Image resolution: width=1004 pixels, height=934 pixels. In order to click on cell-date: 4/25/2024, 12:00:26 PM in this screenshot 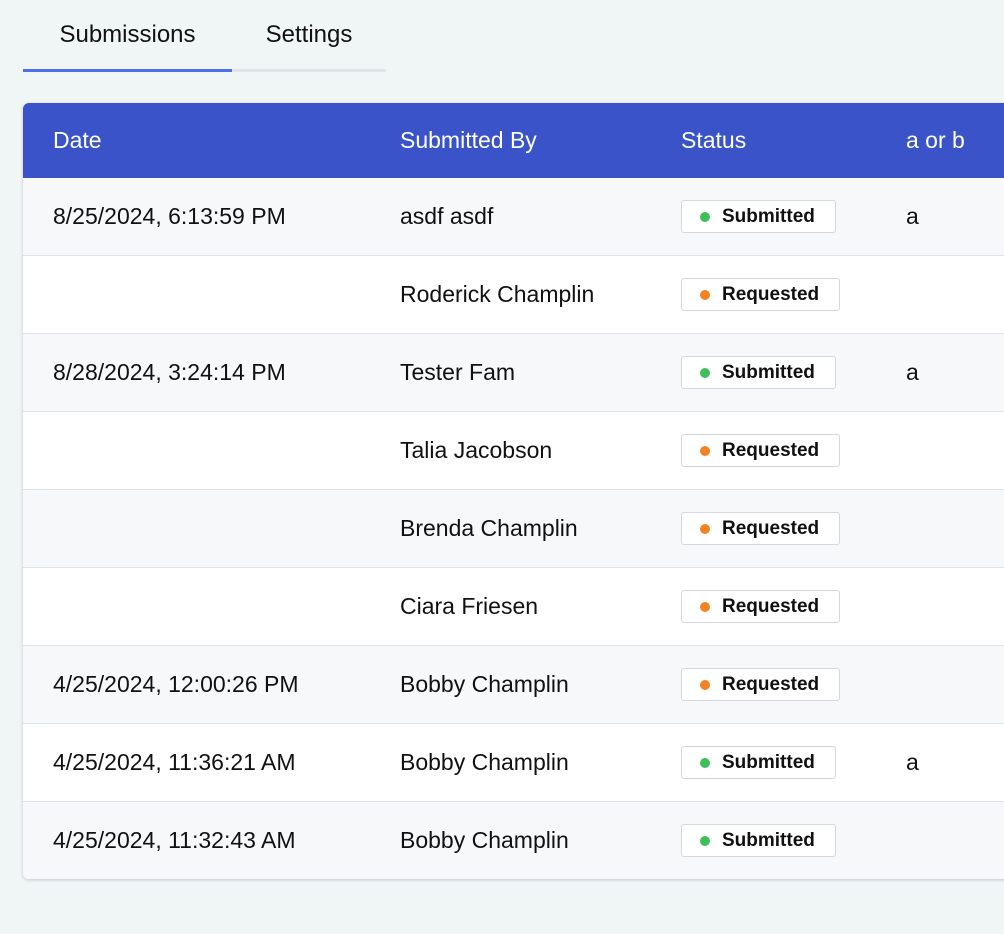, I will do `click(176, 684)`.